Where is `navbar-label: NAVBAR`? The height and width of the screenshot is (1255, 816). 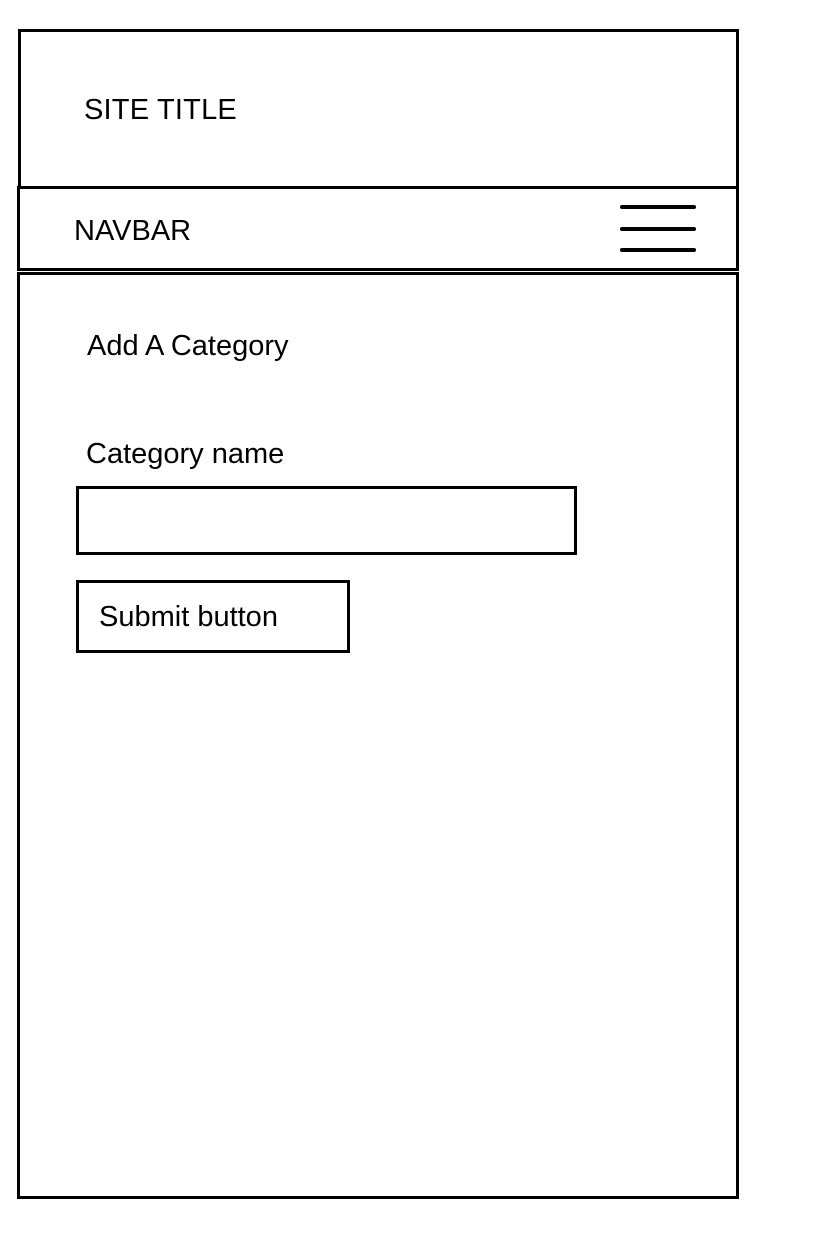 navbar-label: NAVBAR is located at coordinates (132, 231).